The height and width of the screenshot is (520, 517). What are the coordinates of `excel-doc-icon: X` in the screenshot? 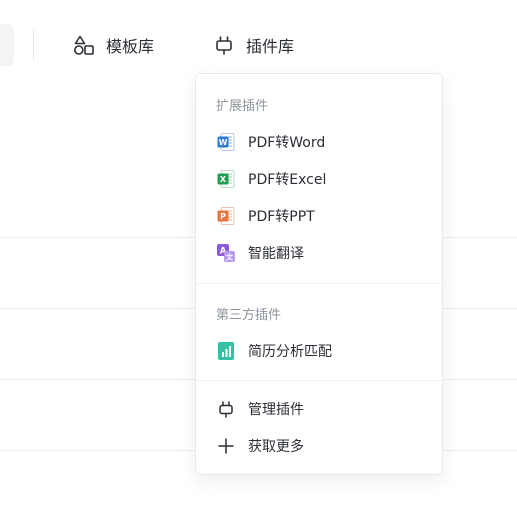 It's located at (226, 179).